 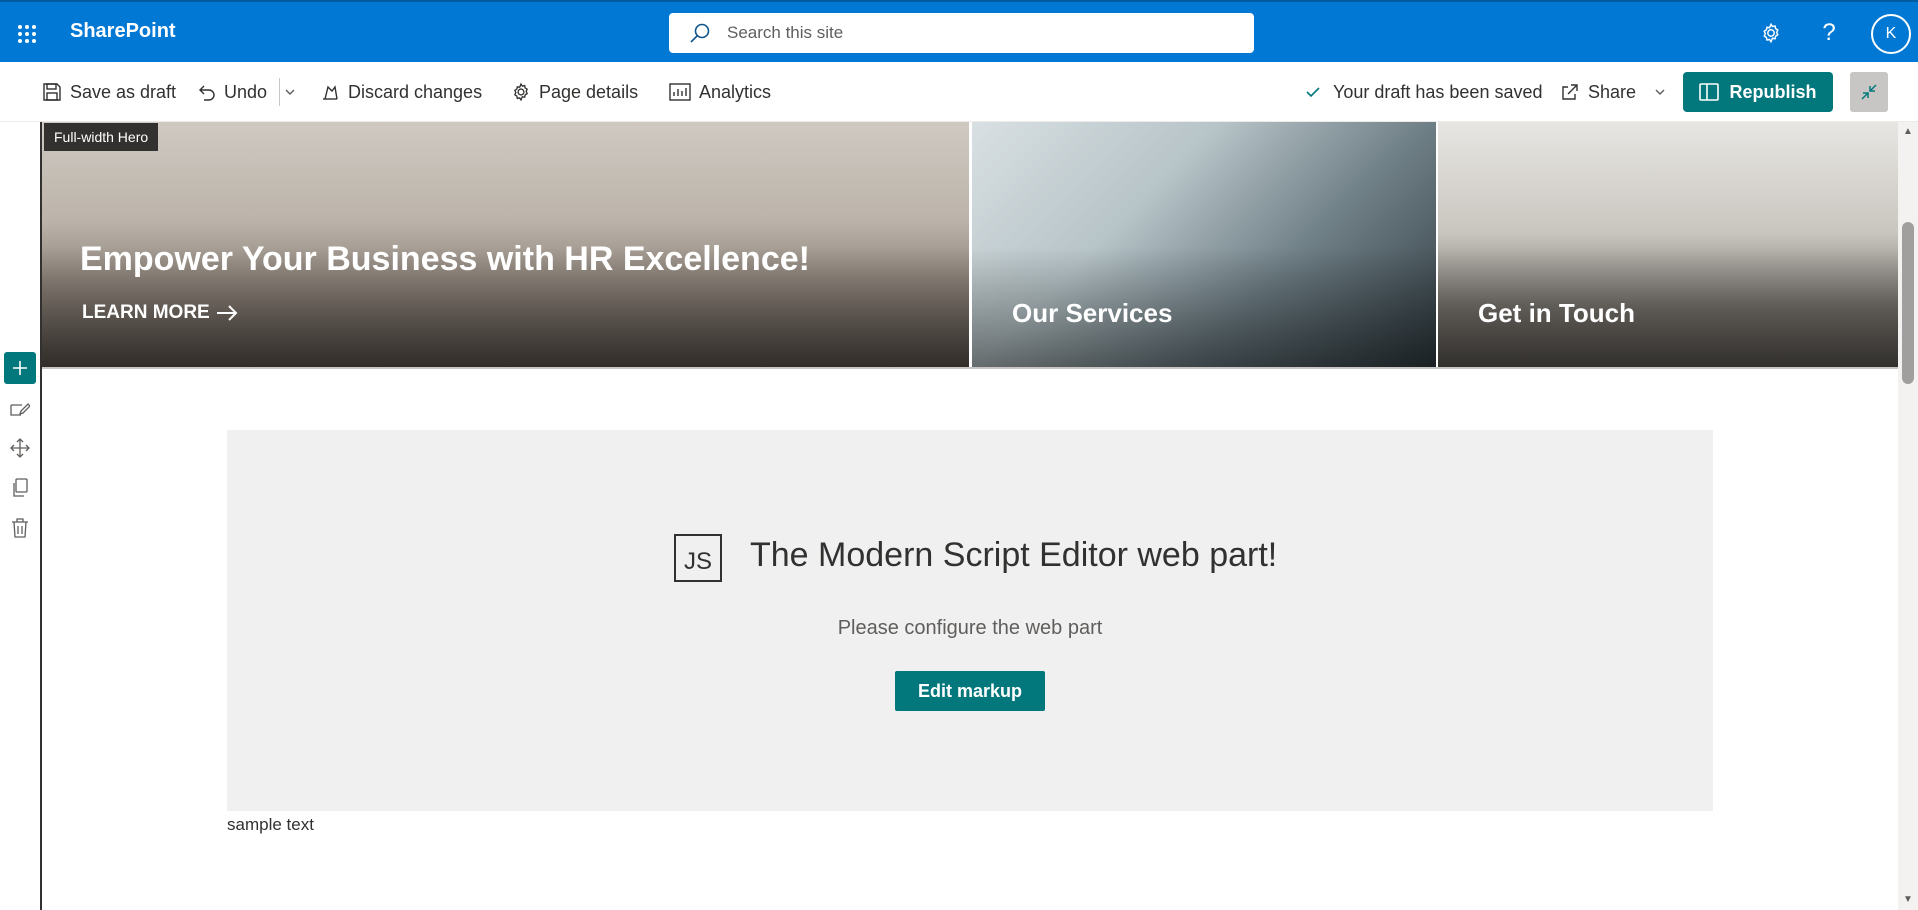 I want to click on suite-bar: SharePoint Search this site ? K, so click(x=959, y=31).